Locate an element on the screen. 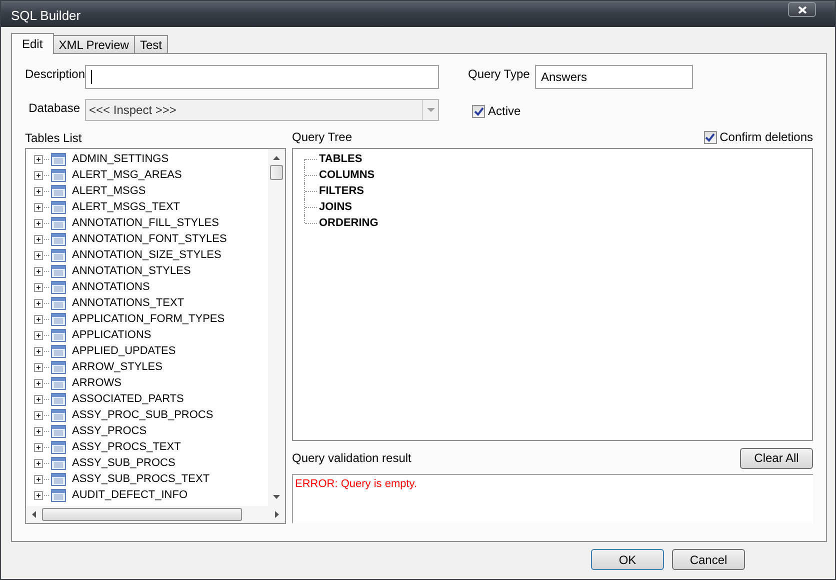 This screenshot has width=836, height=580. scroll-left-icon is located at coordinates (34, 514).